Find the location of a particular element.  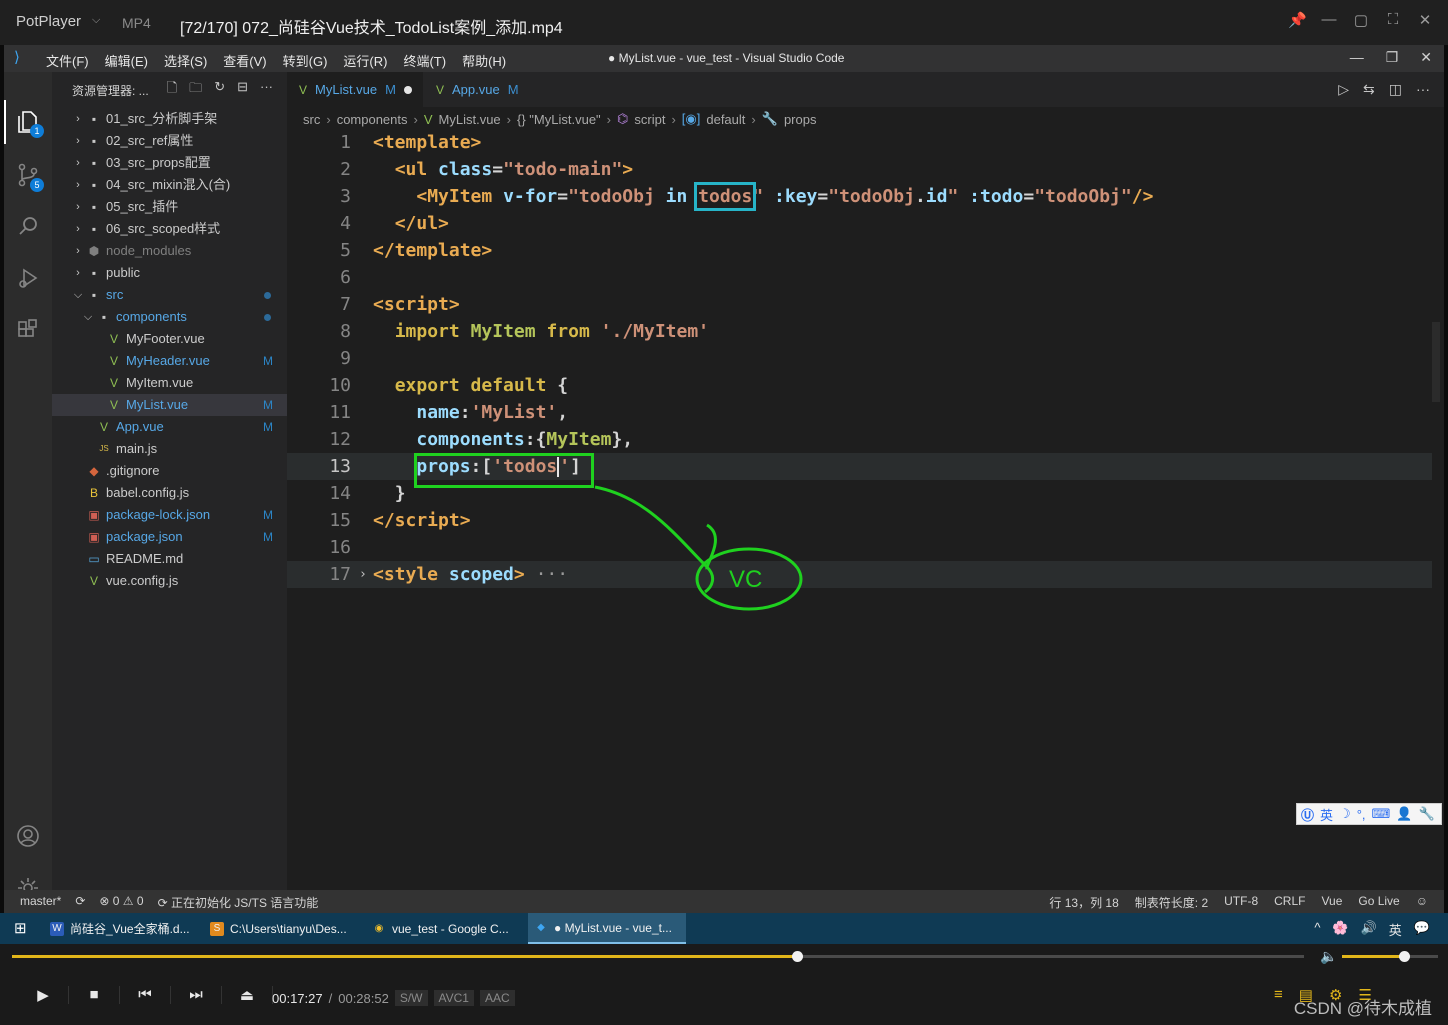

file-item: V MyHeader.vue M is located at coordinates (169, 361).